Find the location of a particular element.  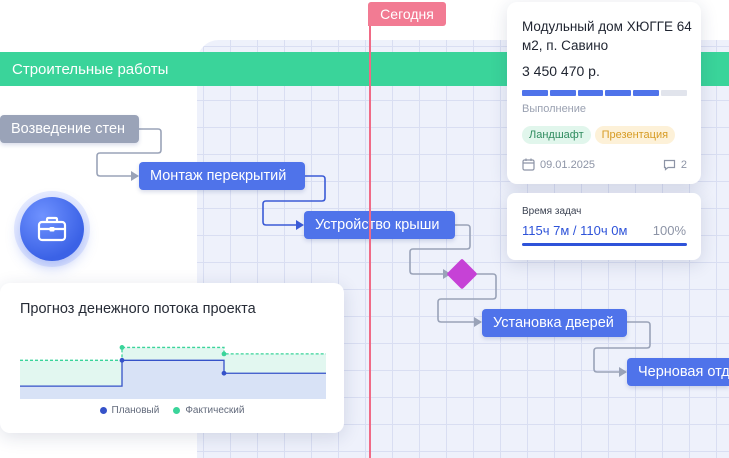

briefcase-icon is located at coordinates (52, 229).